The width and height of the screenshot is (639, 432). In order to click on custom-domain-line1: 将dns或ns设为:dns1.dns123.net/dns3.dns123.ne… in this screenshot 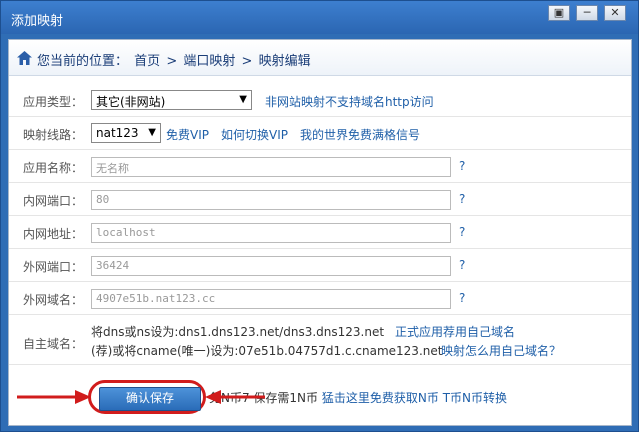, I will do `click(303, 332)`.